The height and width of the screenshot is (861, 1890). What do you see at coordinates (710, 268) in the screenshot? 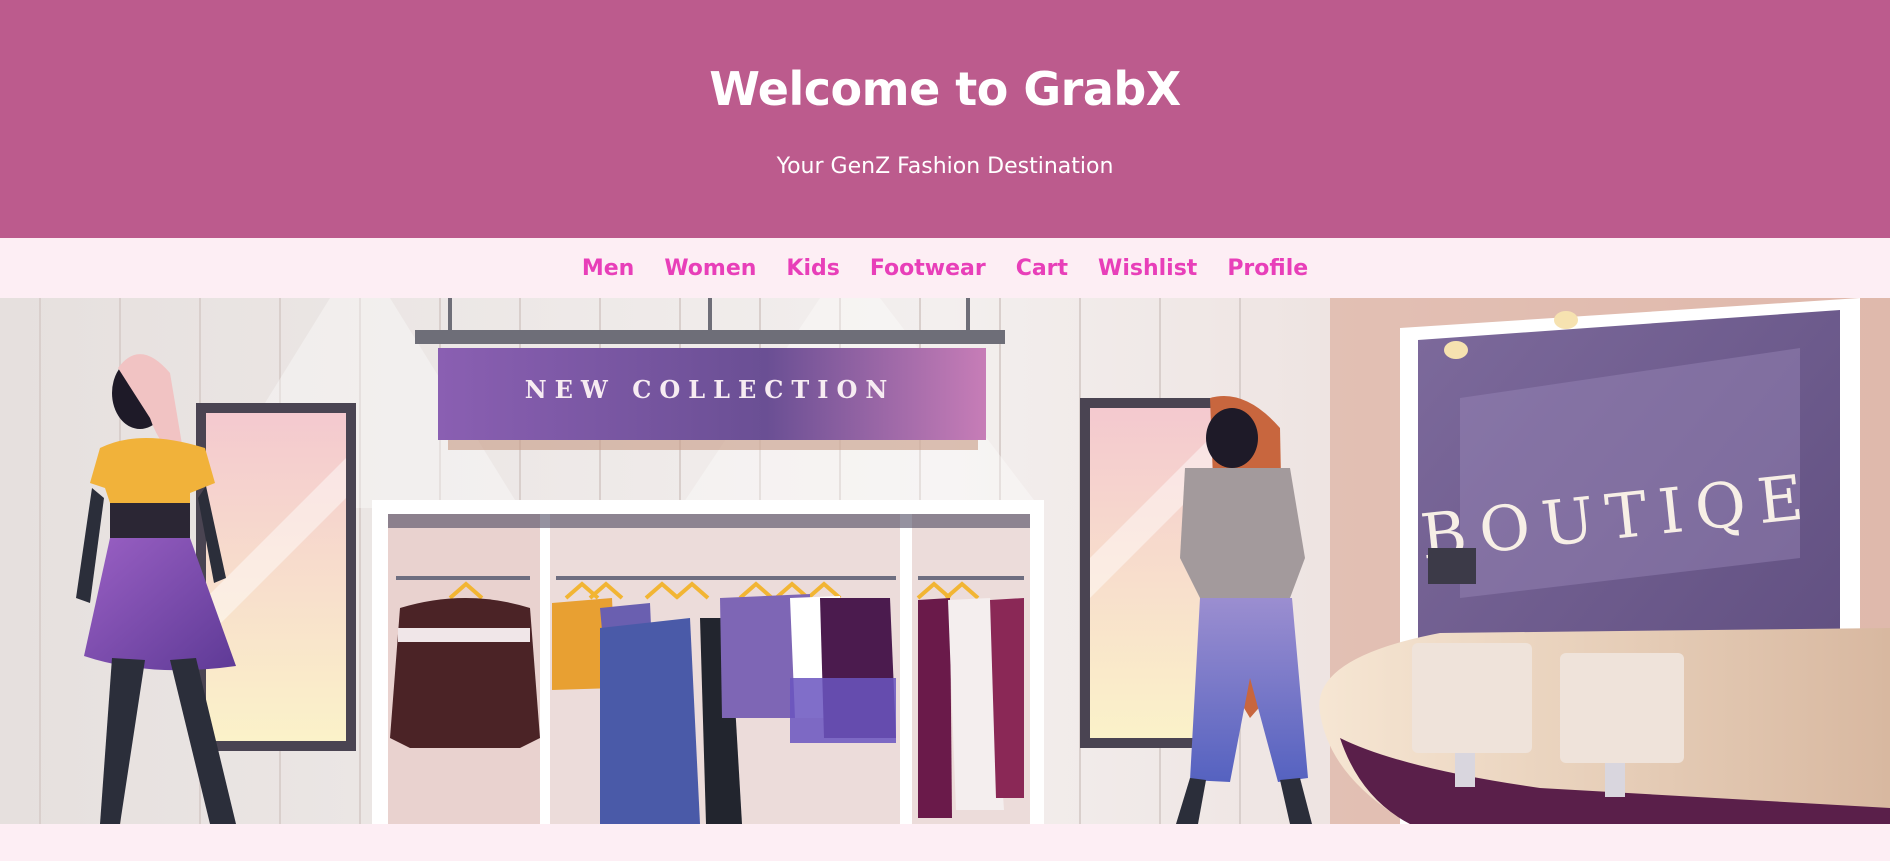
I see `nav-link-women: Women` at bounding box center [710, 268].